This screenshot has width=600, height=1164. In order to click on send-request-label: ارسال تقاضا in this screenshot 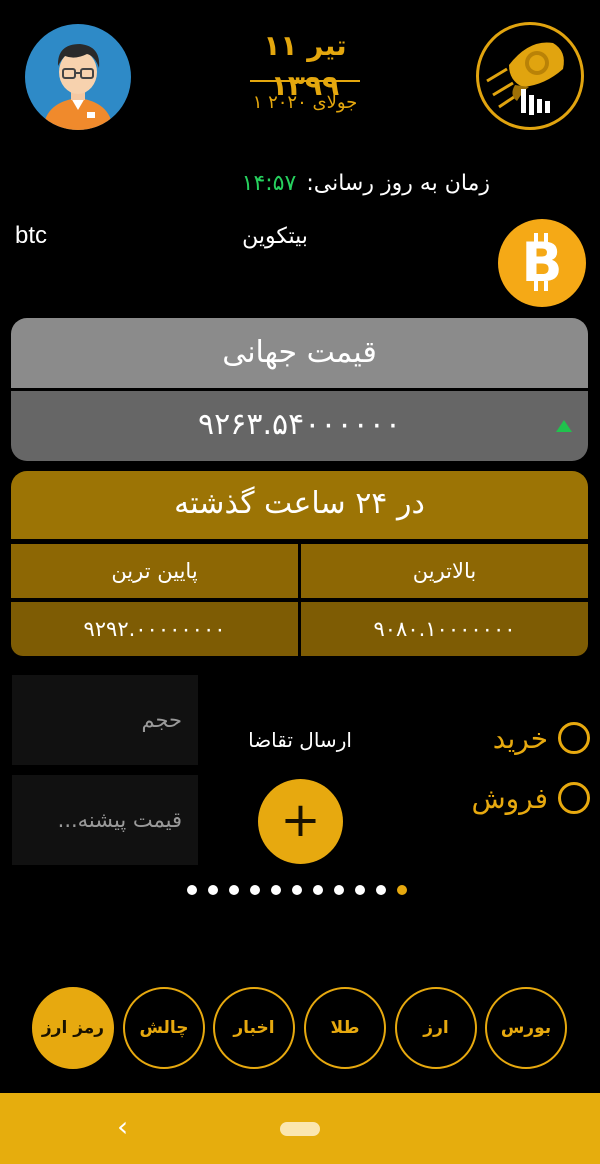, I will do `click(300, 740)`.